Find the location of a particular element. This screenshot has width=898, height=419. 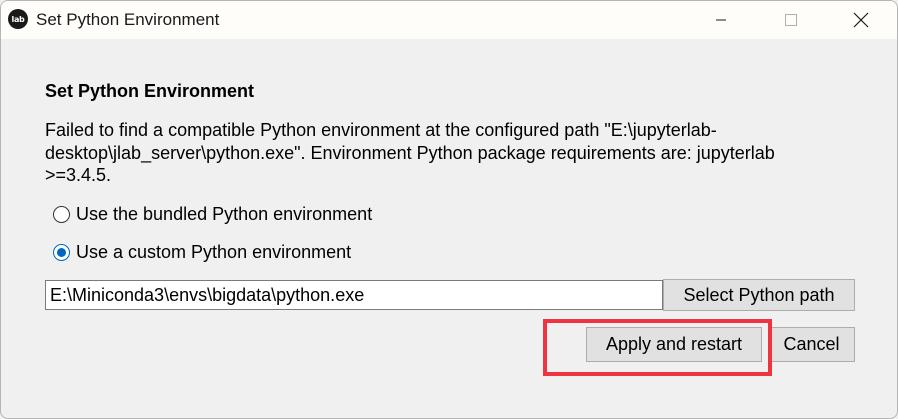

bundled-env-option: Use the bundled Python environment is located at coordinates (212, 214).